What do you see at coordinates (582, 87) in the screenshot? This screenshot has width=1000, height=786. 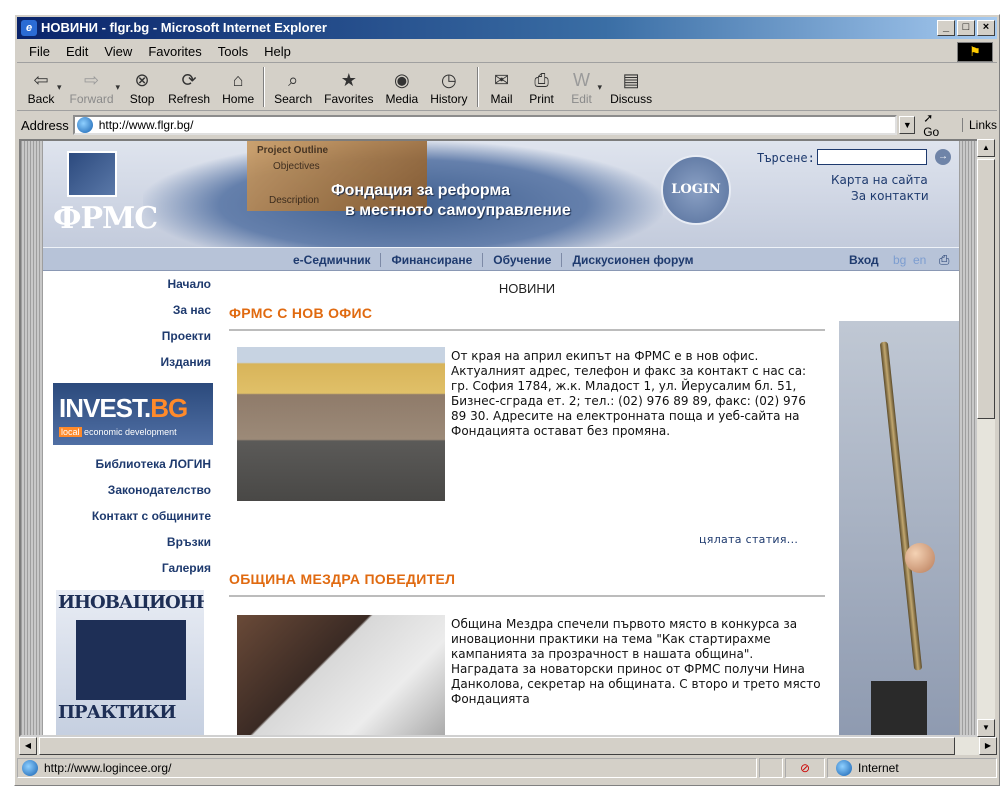 I see `edit-button: W Edit` at bounding box center [582, 87].